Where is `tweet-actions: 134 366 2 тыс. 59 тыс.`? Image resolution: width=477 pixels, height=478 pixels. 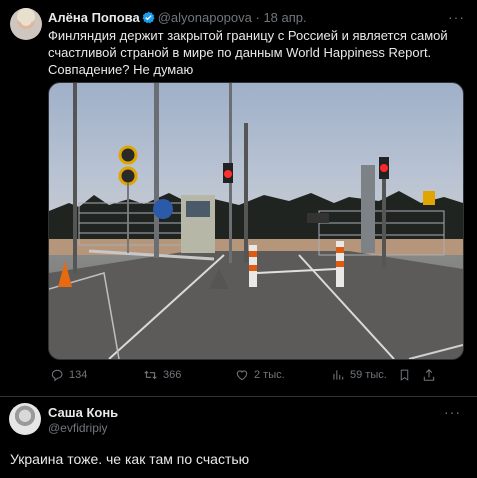 tweet-actions: 134 366 2 тыс. 59 тыс. is located at coordinates (255, 378).